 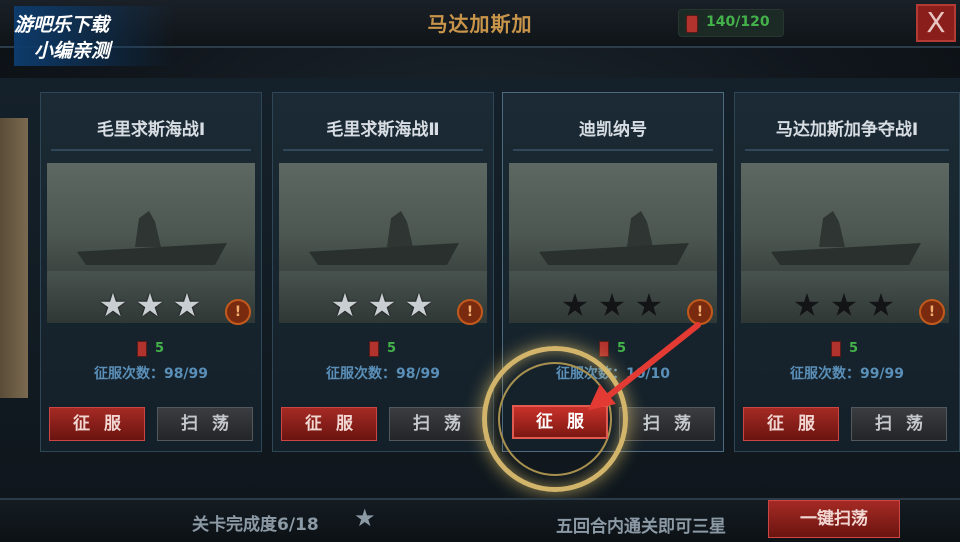 What do you see at coordinates (383, 130) in the screenshot?
I see `stage-name: 毛里求斯海战Ⅱ` at bounding box center [383, 130].